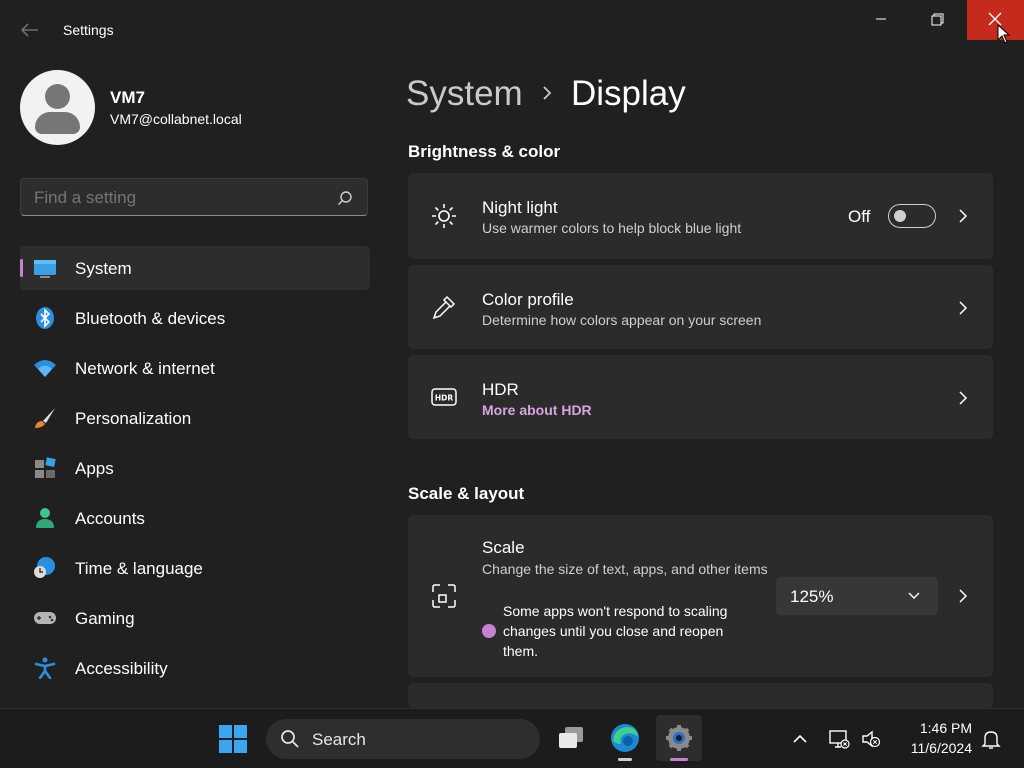  What do you see at coordinates (625, 759) in the screenshot?
I see `running-indicator` at bounding box center [625, 759].